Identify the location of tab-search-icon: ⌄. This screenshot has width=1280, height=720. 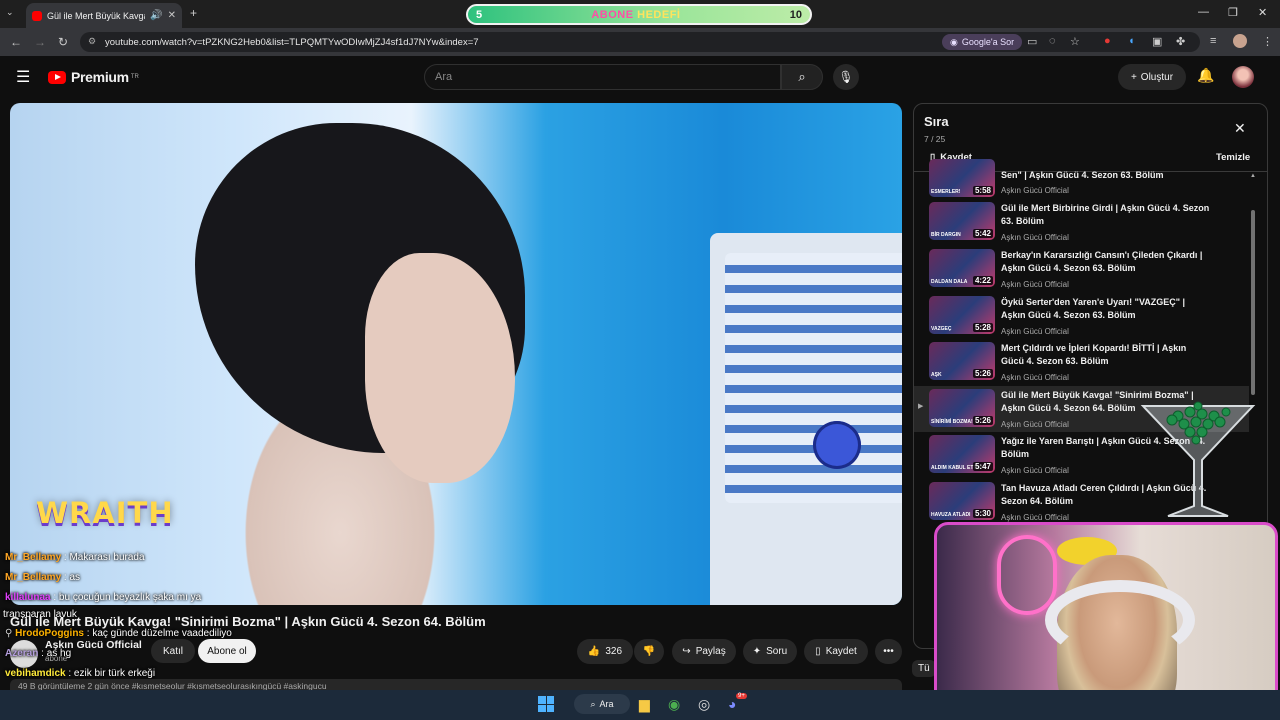
(10, 12).